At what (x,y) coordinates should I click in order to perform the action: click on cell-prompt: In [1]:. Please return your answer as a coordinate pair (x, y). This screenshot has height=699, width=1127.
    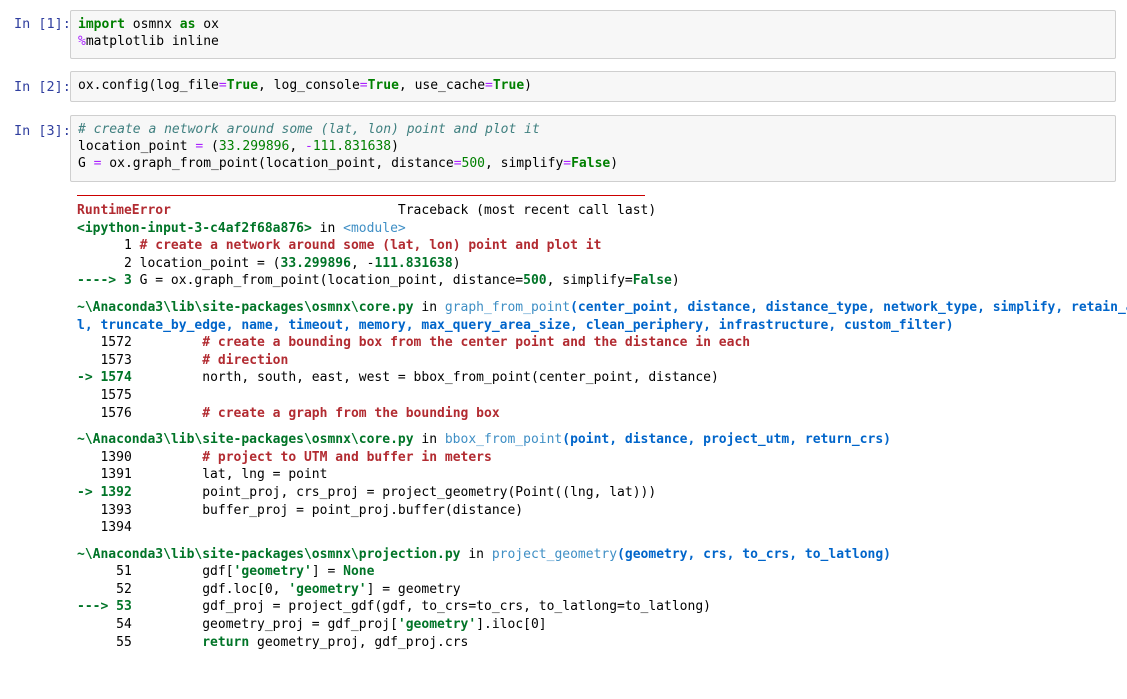
    Looking at the image, I should click on (42, 24).